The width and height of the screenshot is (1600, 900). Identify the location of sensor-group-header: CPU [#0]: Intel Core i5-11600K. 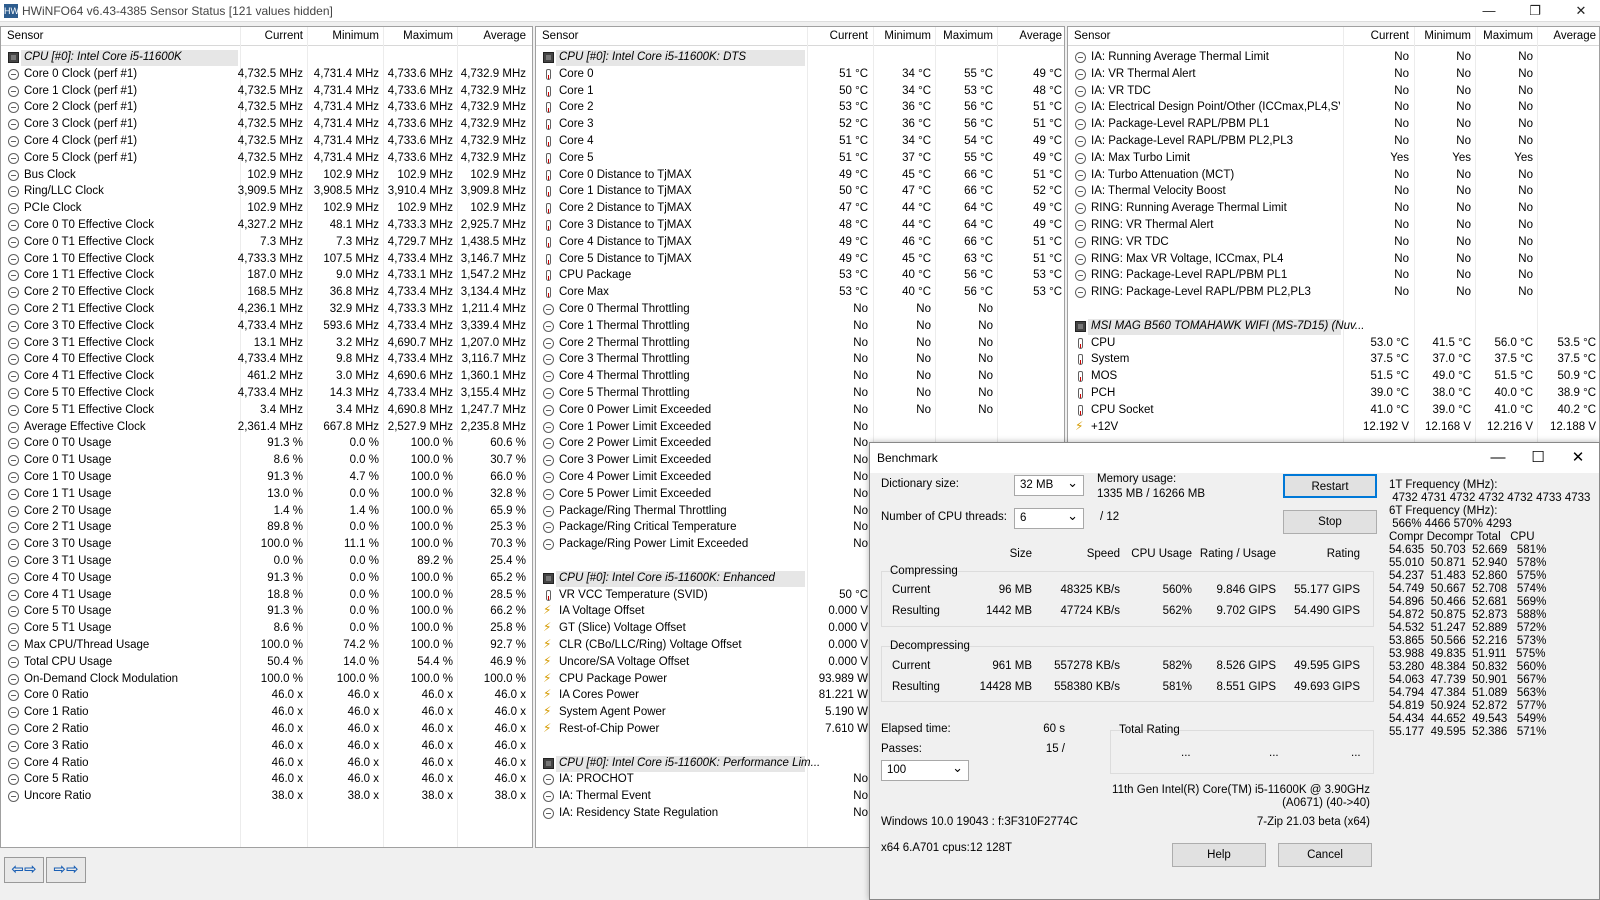
(266, 57).